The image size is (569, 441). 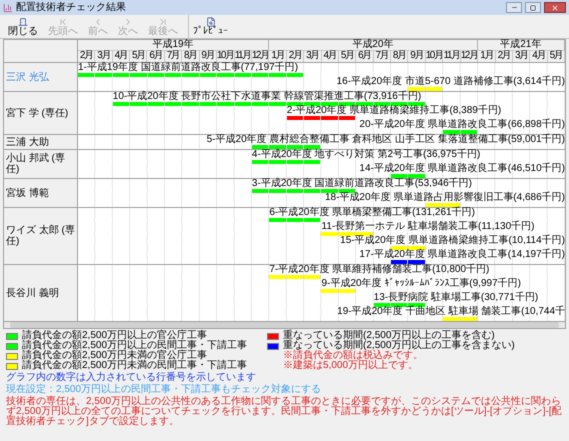 What do you see at coordinates (40, 164) in the screenshot?
I see `person-name: 小山 邦武 (専任)` at bounding box center [40, 164].